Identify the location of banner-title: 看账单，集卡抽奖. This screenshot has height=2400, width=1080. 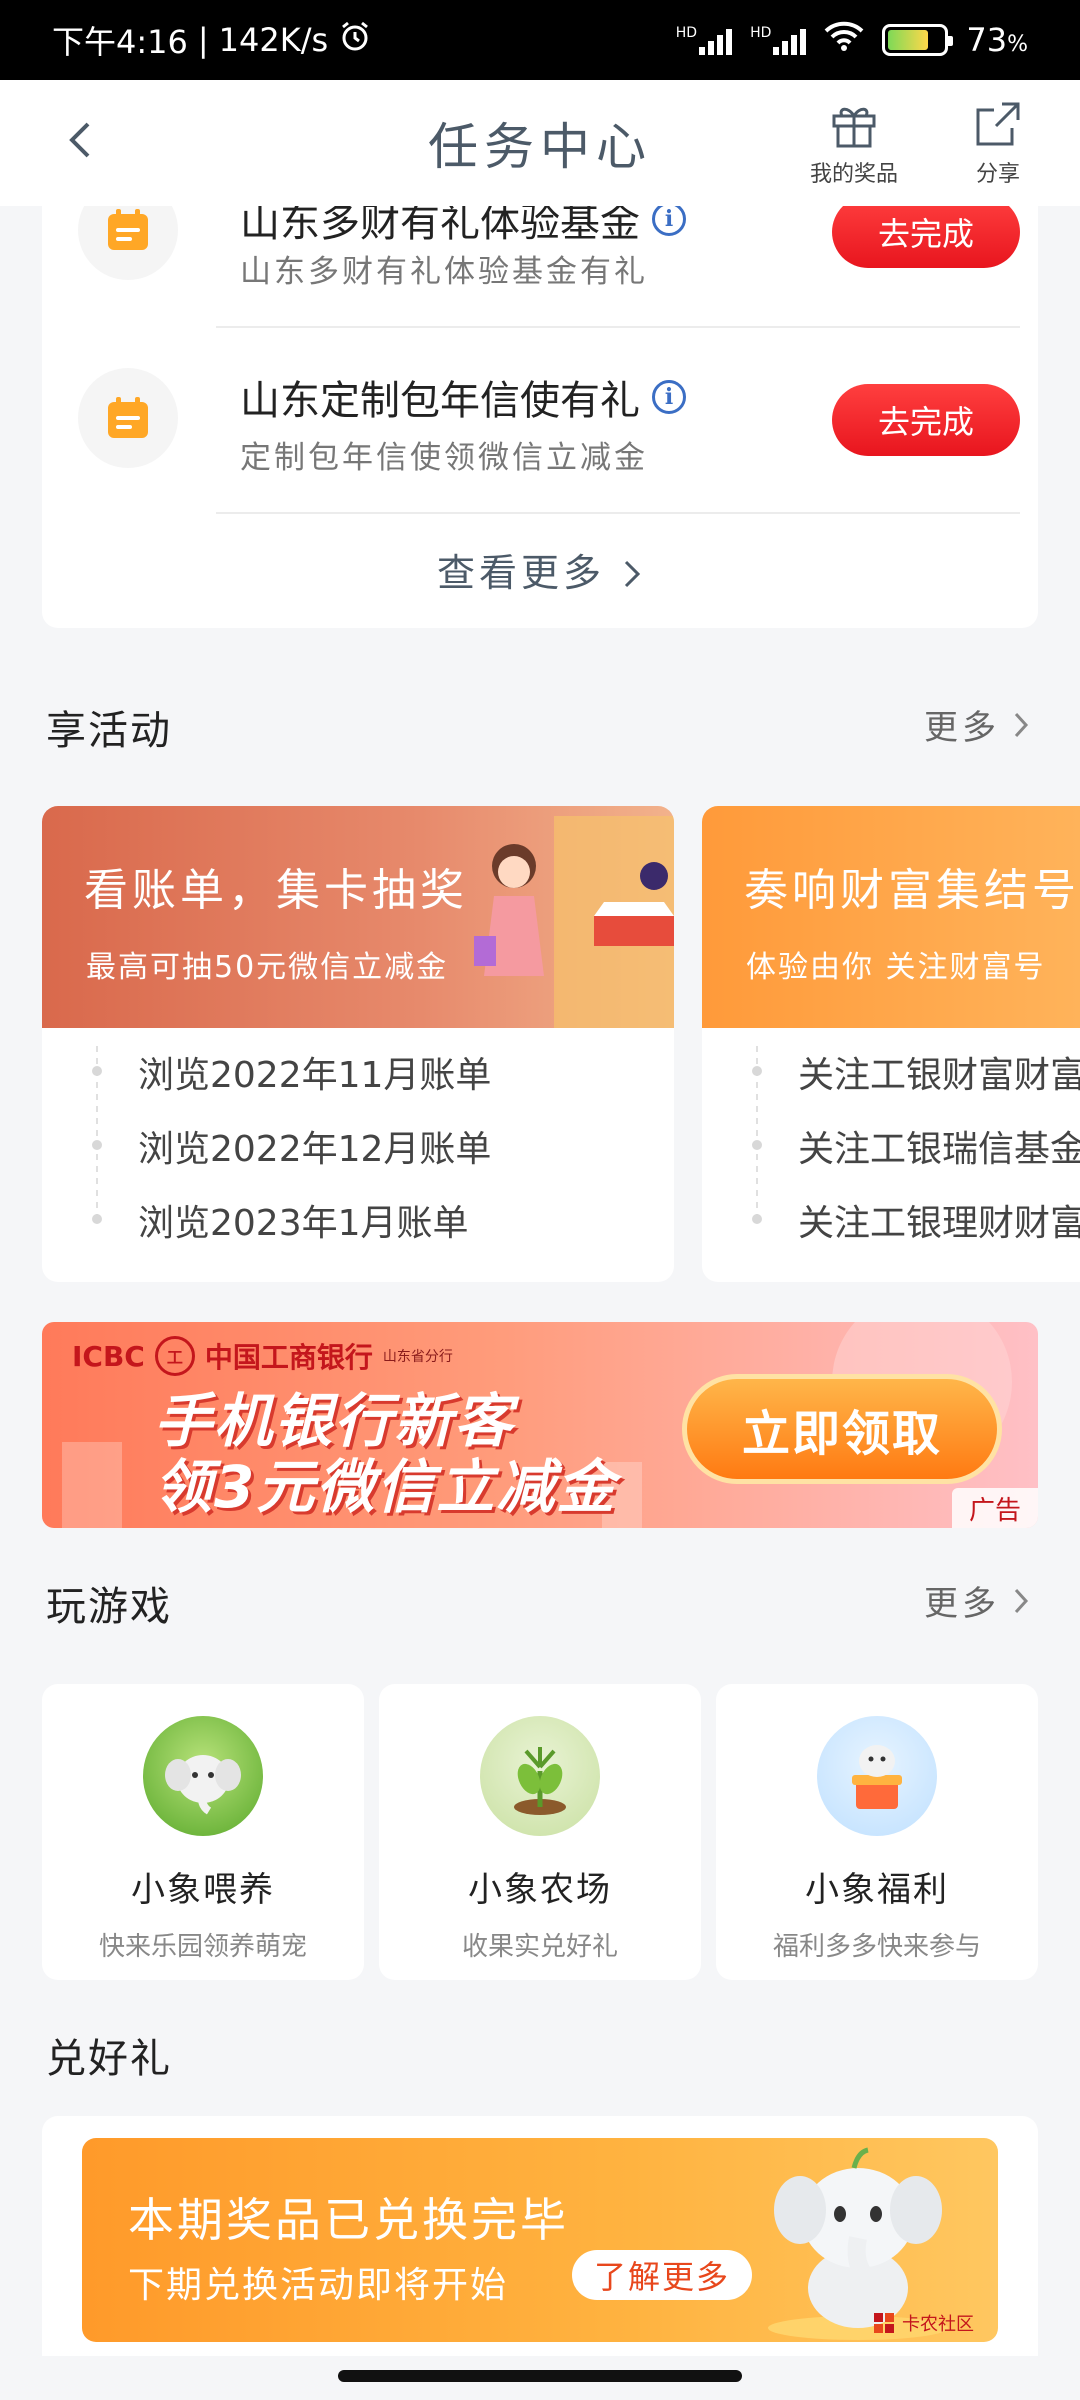
(276, 890).